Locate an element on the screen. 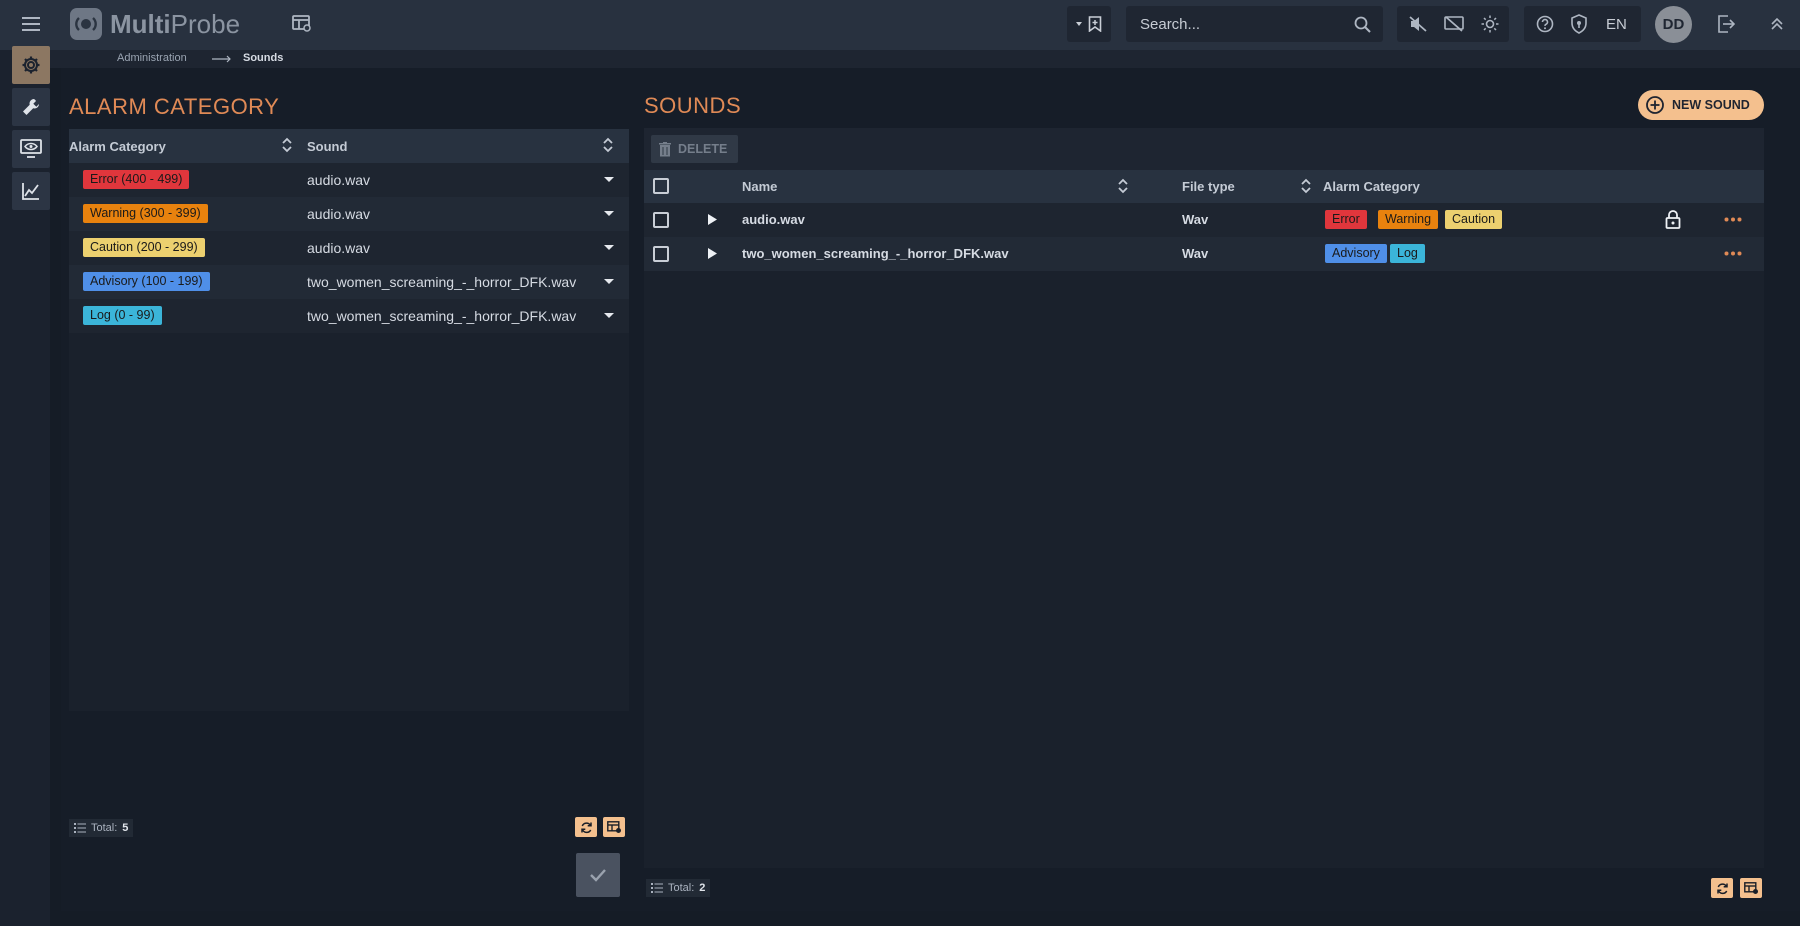 The height and width of the screenshot is (926, 1800). table-row: Error (400 - 499) audio.wav is located at coordinates (349, 180).